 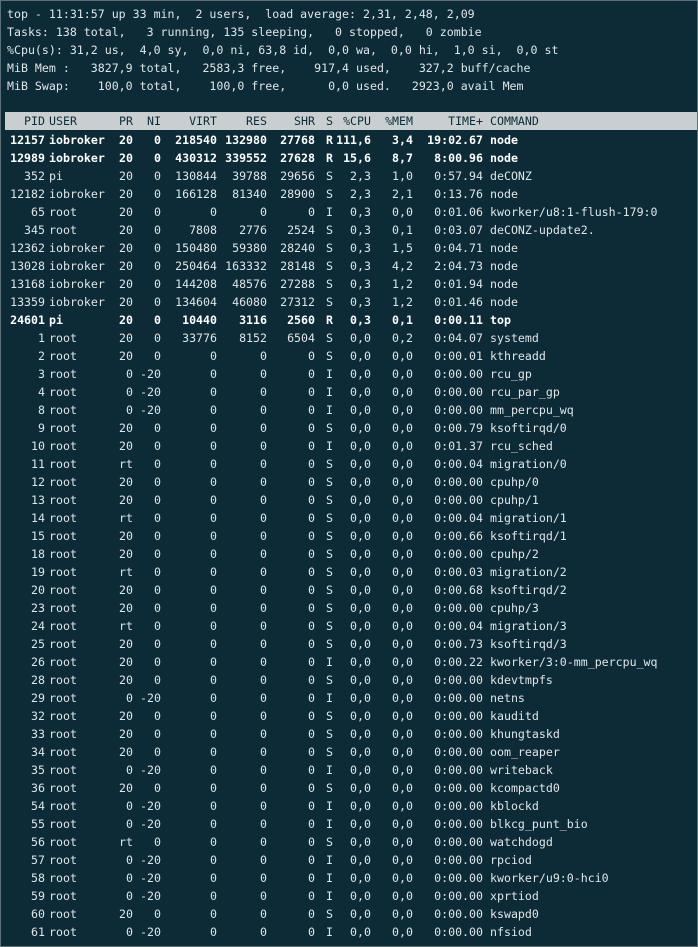 What do you see at coordinates (542, 230) in the screenshot?
I see `cell-command: deCONZ-update2.` at bounding box center [542, 230].